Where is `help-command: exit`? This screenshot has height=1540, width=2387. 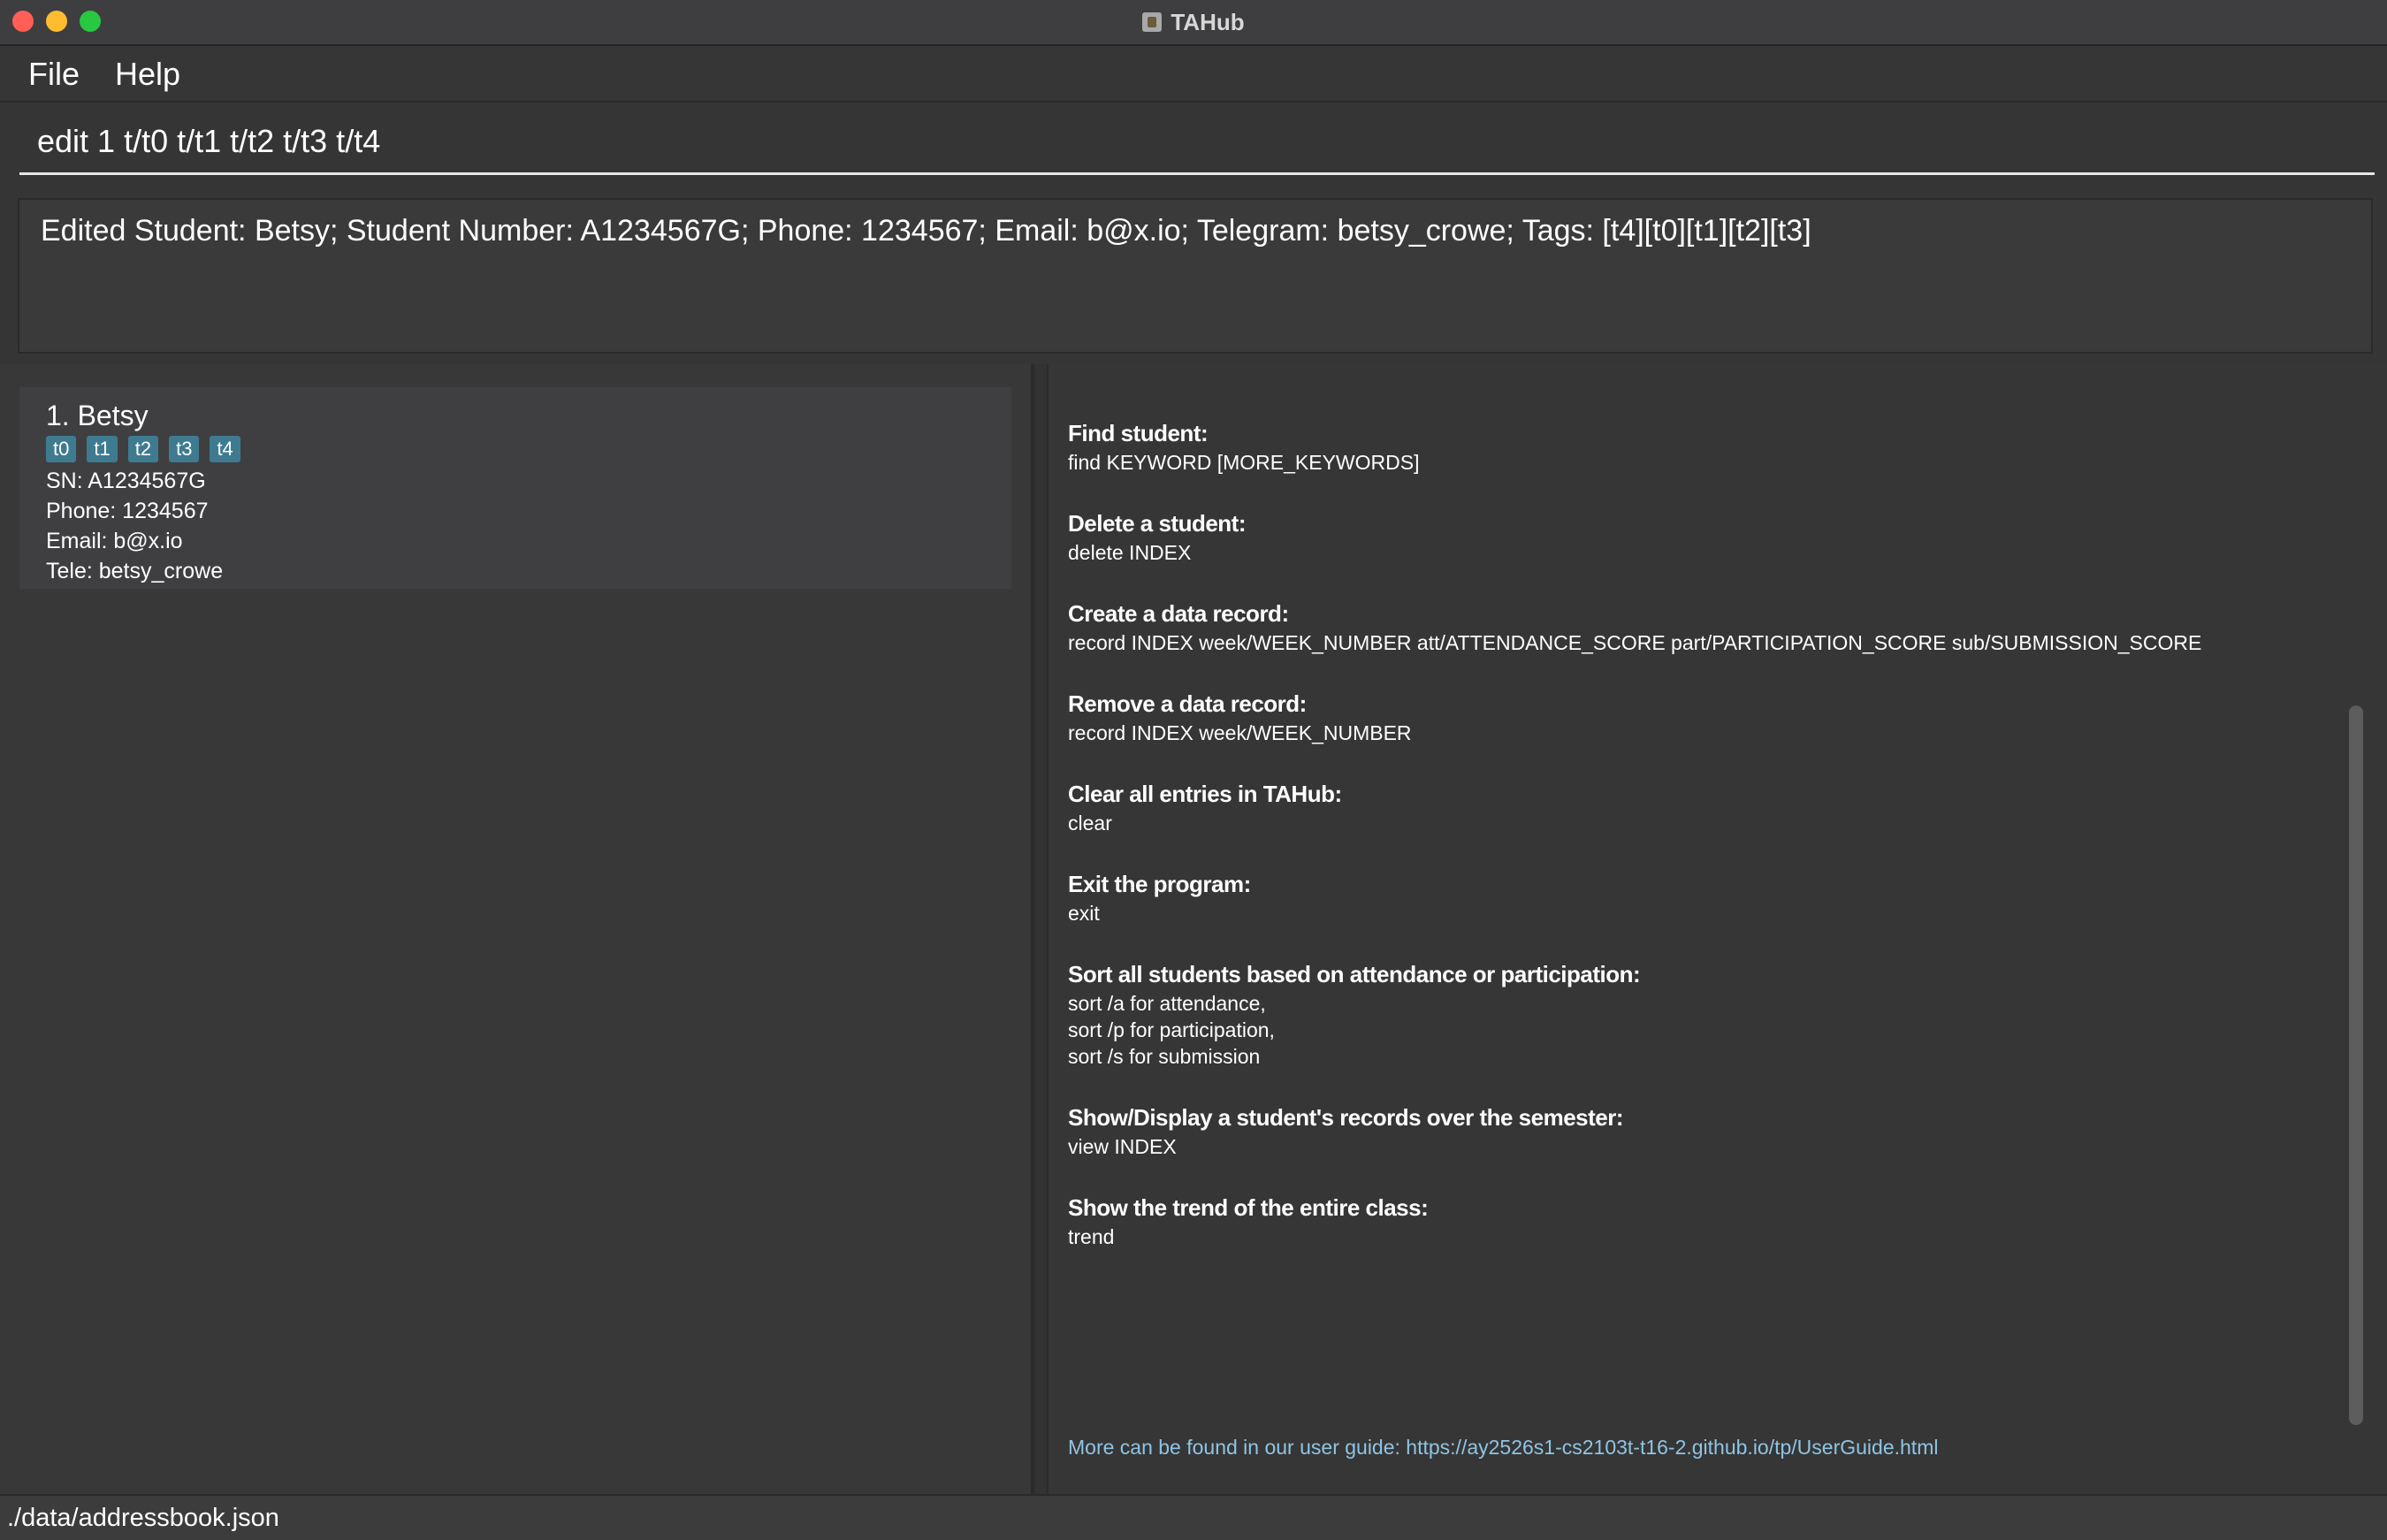 help-command: exit is located at coordinates (1084, 914).